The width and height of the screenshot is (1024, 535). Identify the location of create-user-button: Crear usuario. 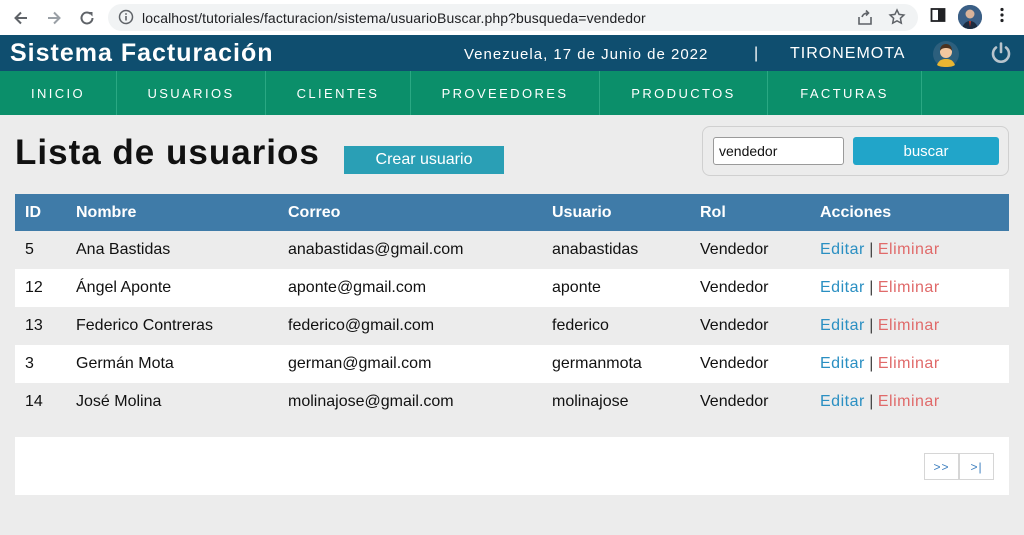
(424, 160).